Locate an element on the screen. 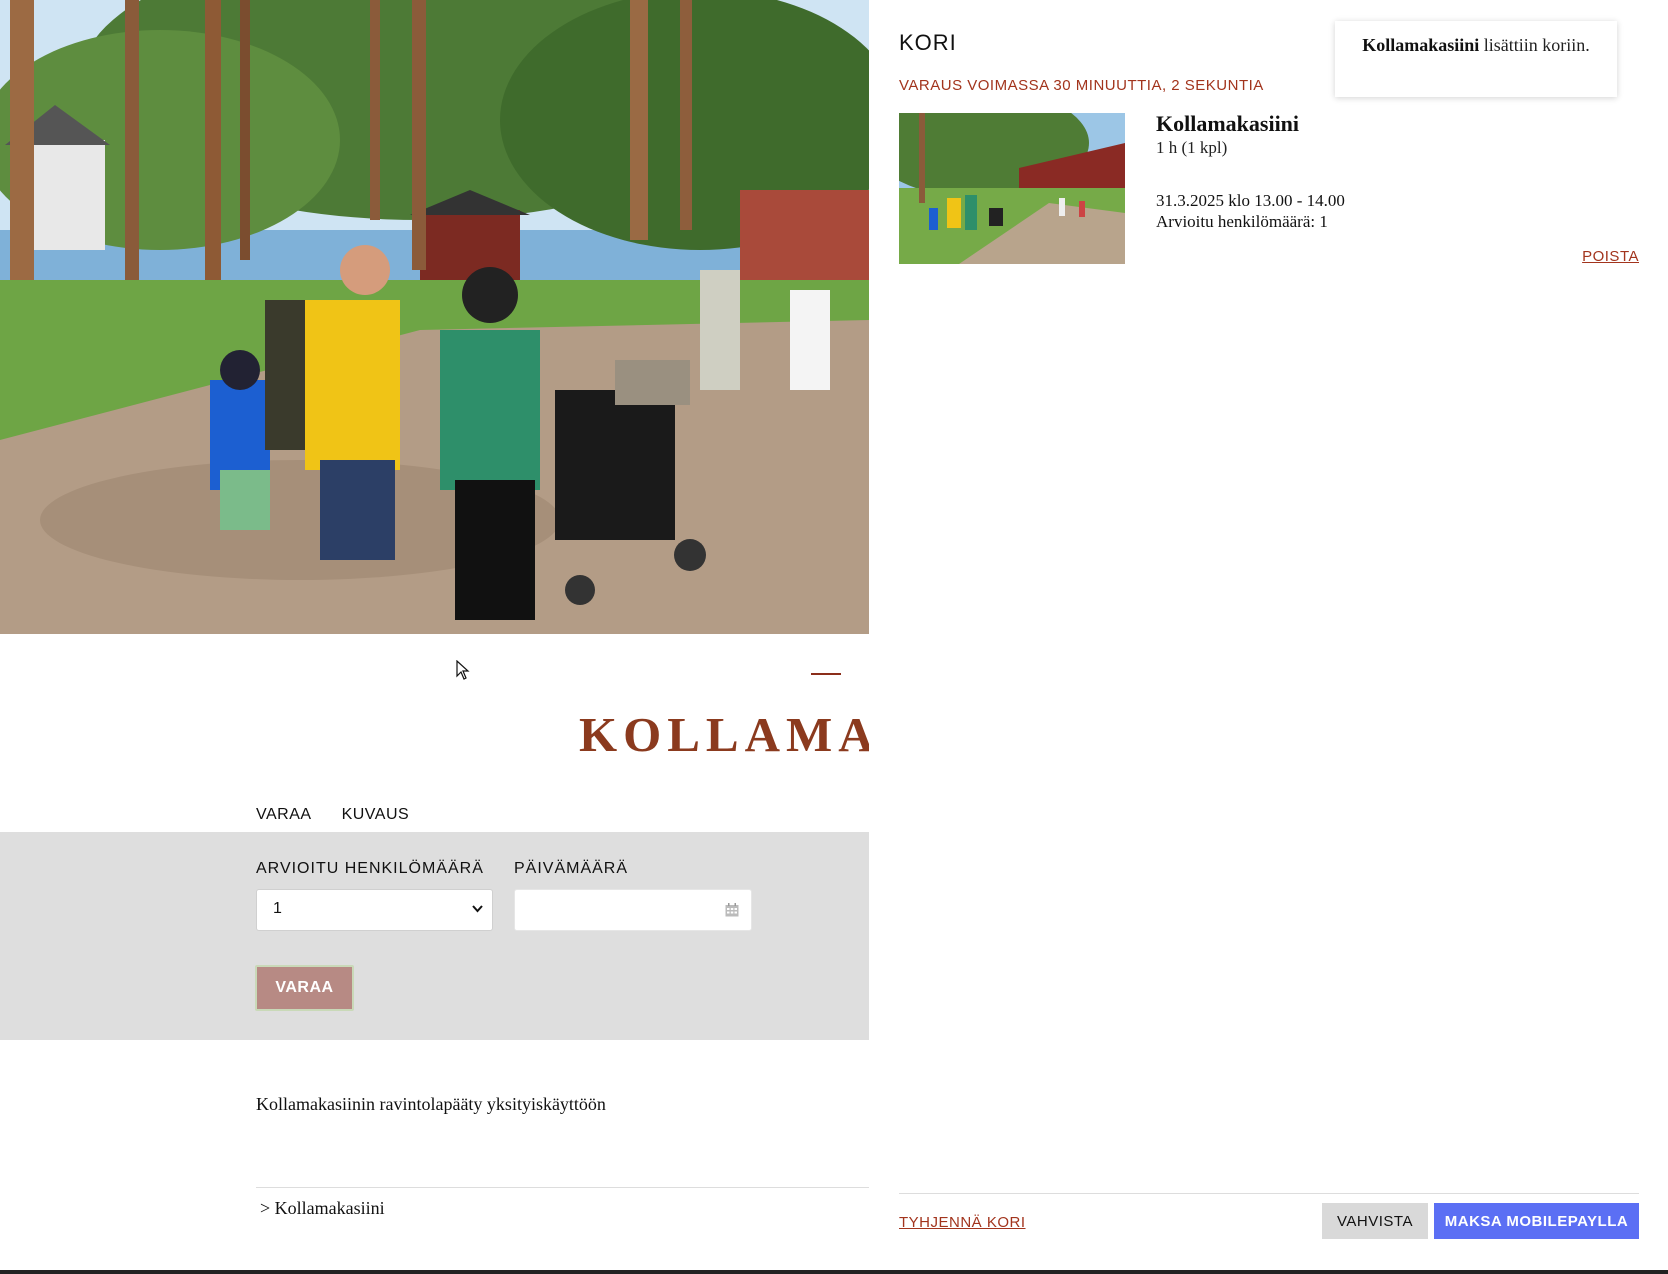 Image resolution: width=1668 pixels, height=1274 pixels. book-button: VARAA is located at coordinates (304, 988).